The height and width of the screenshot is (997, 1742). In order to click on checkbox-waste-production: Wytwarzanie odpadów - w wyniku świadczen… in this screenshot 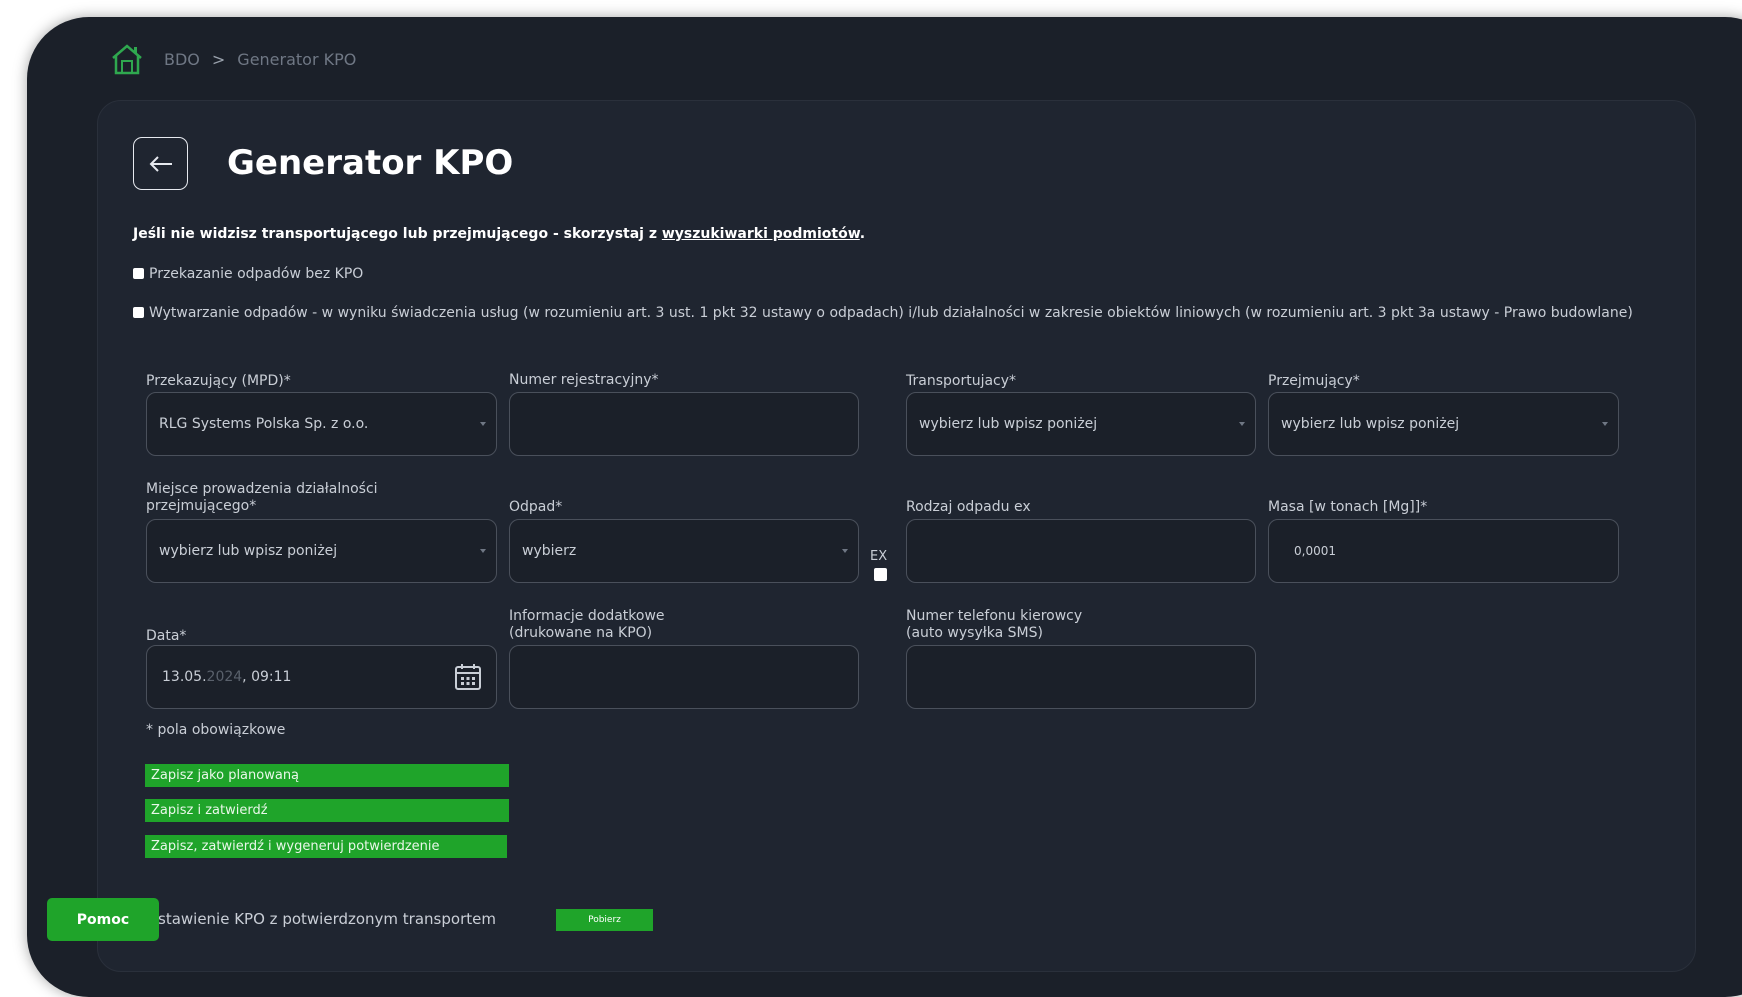, I will do `click(893, 313)`.